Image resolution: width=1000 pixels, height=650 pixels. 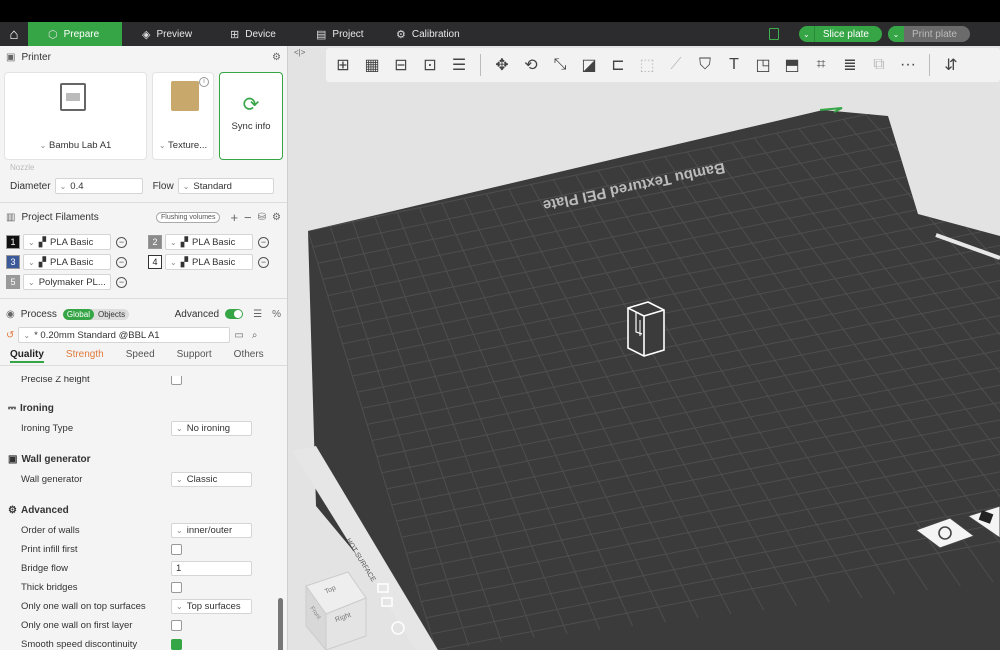 What do you see at coordinates (763, 65) in the screenshot?
I see `seam-icon: ◳` at bounding box center [763, 65].